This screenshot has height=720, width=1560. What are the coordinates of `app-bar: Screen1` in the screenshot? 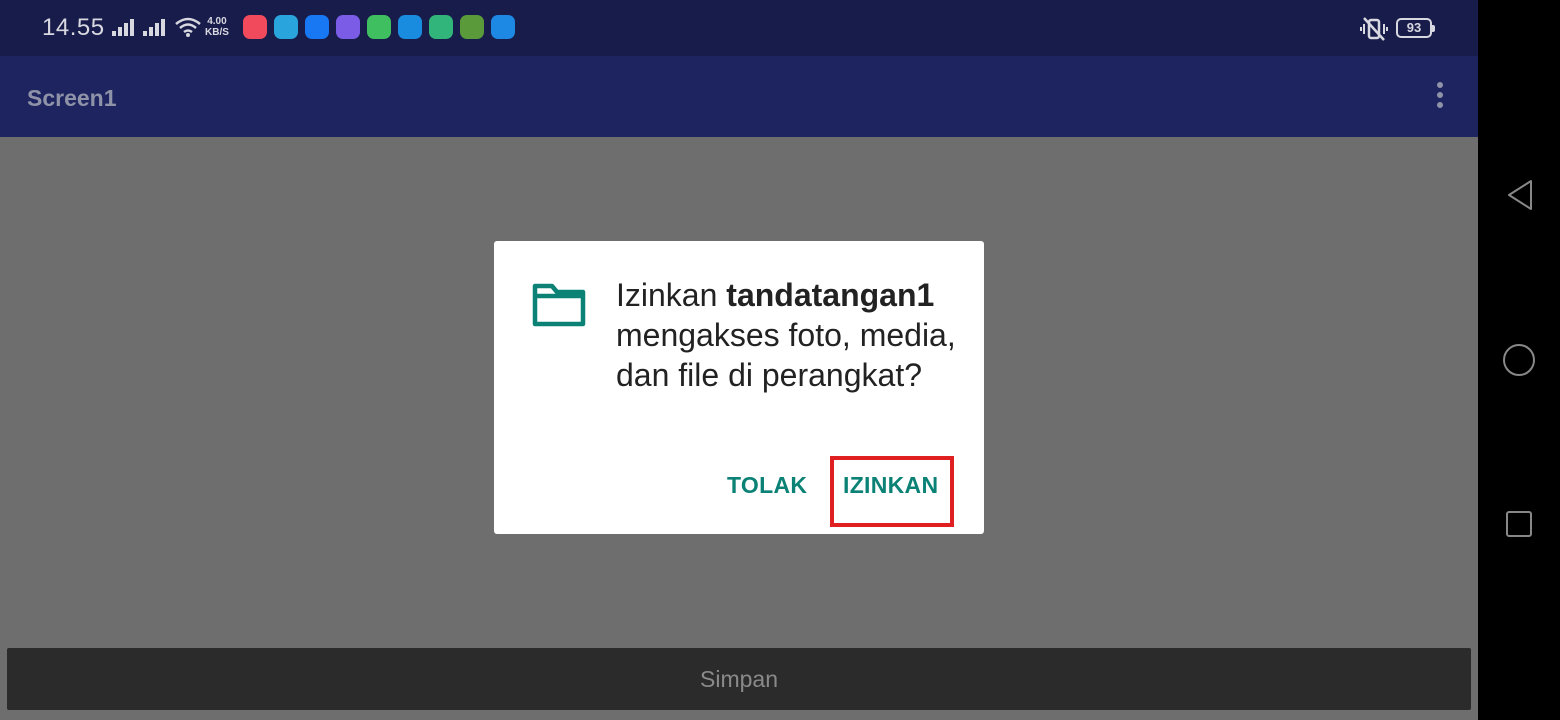 It's located at (739, 96).